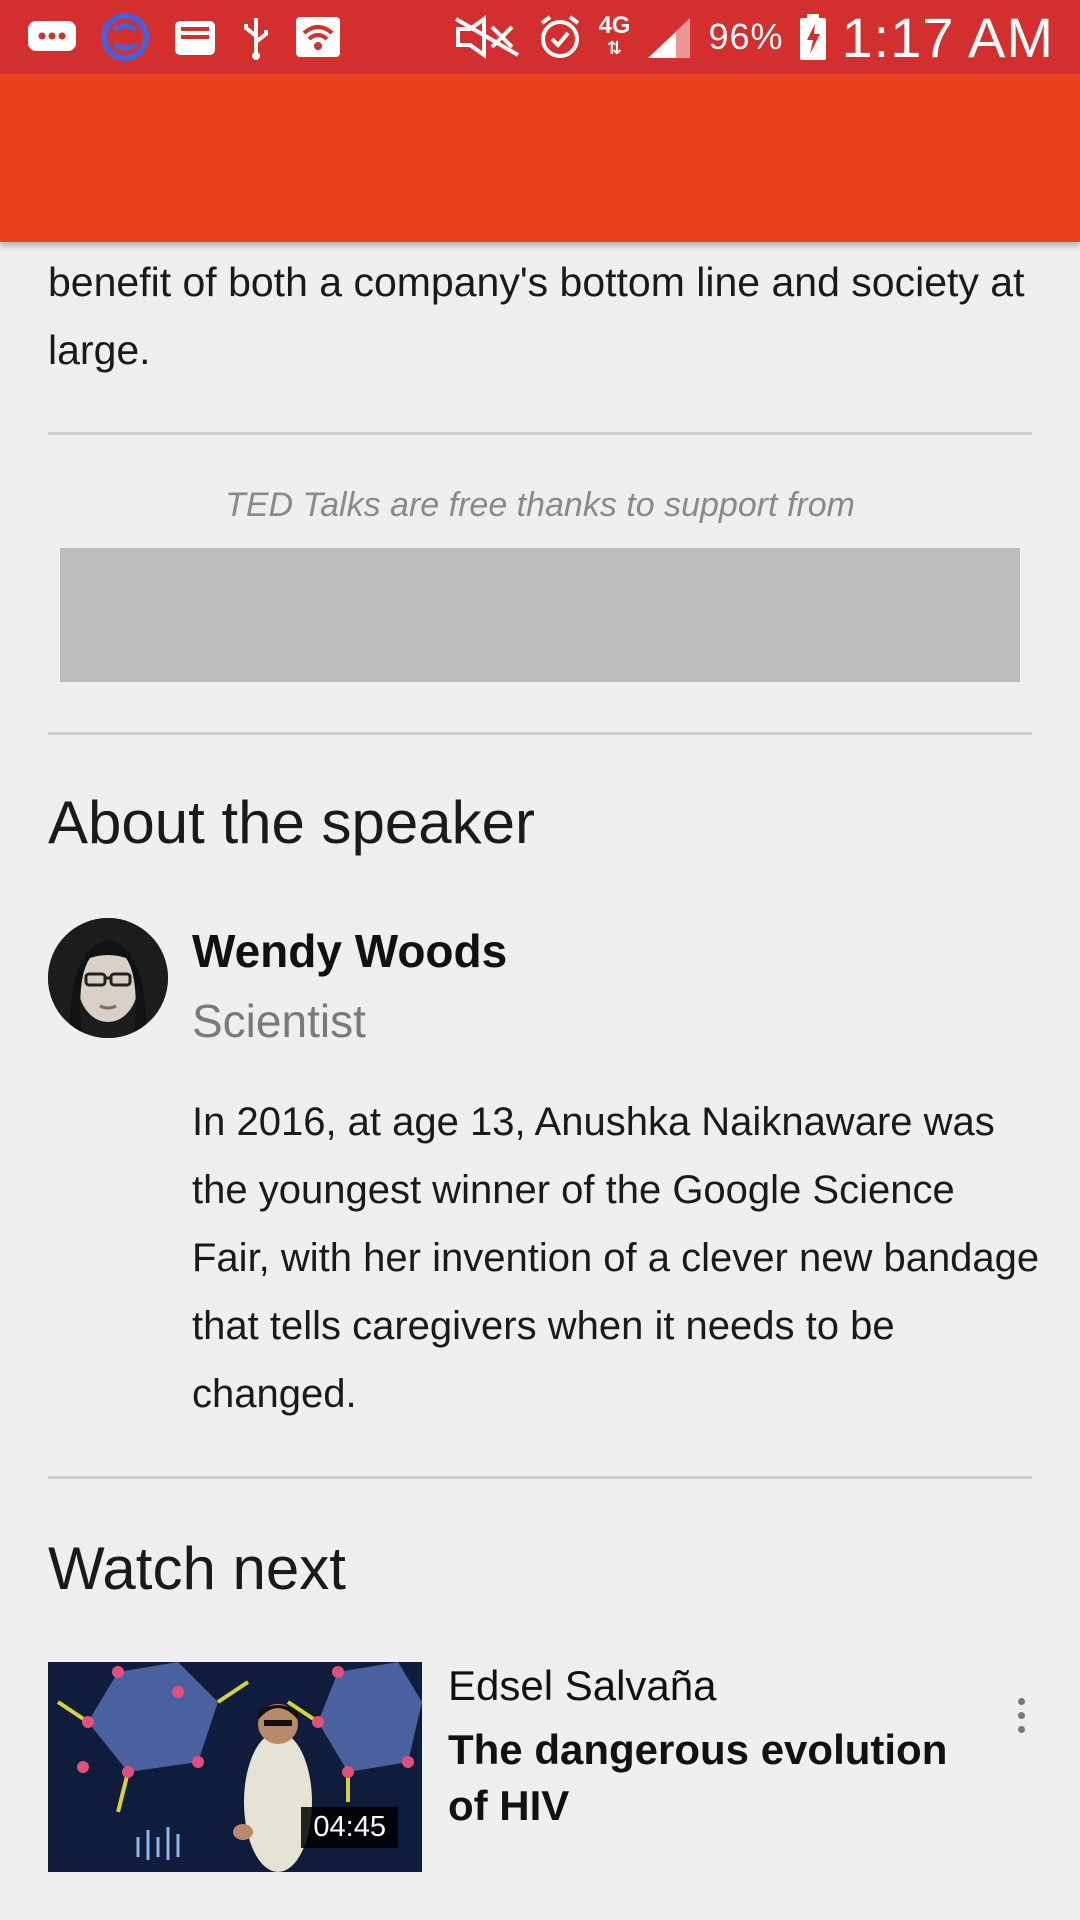  Describe the element at coordinates (349, 951) in the screenshot. I see `speaker-name: Wendy Woods` at that location.